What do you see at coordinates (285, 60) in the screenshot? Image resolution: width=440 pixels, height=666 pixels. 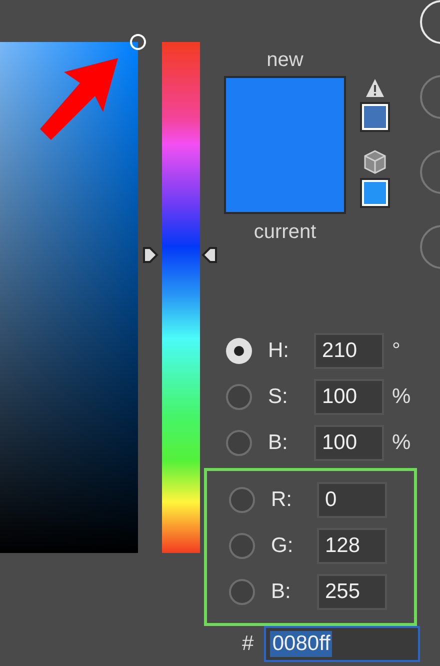 I see `new-label: new` at bounding box center [285, 60].